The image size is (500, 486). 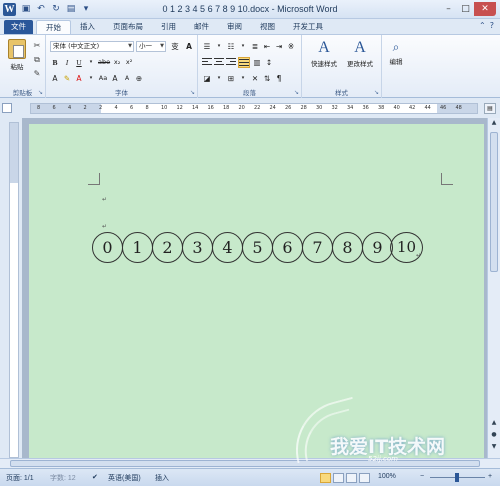 I want to click on change-case-button: Aa, so click(x=103, y=78).